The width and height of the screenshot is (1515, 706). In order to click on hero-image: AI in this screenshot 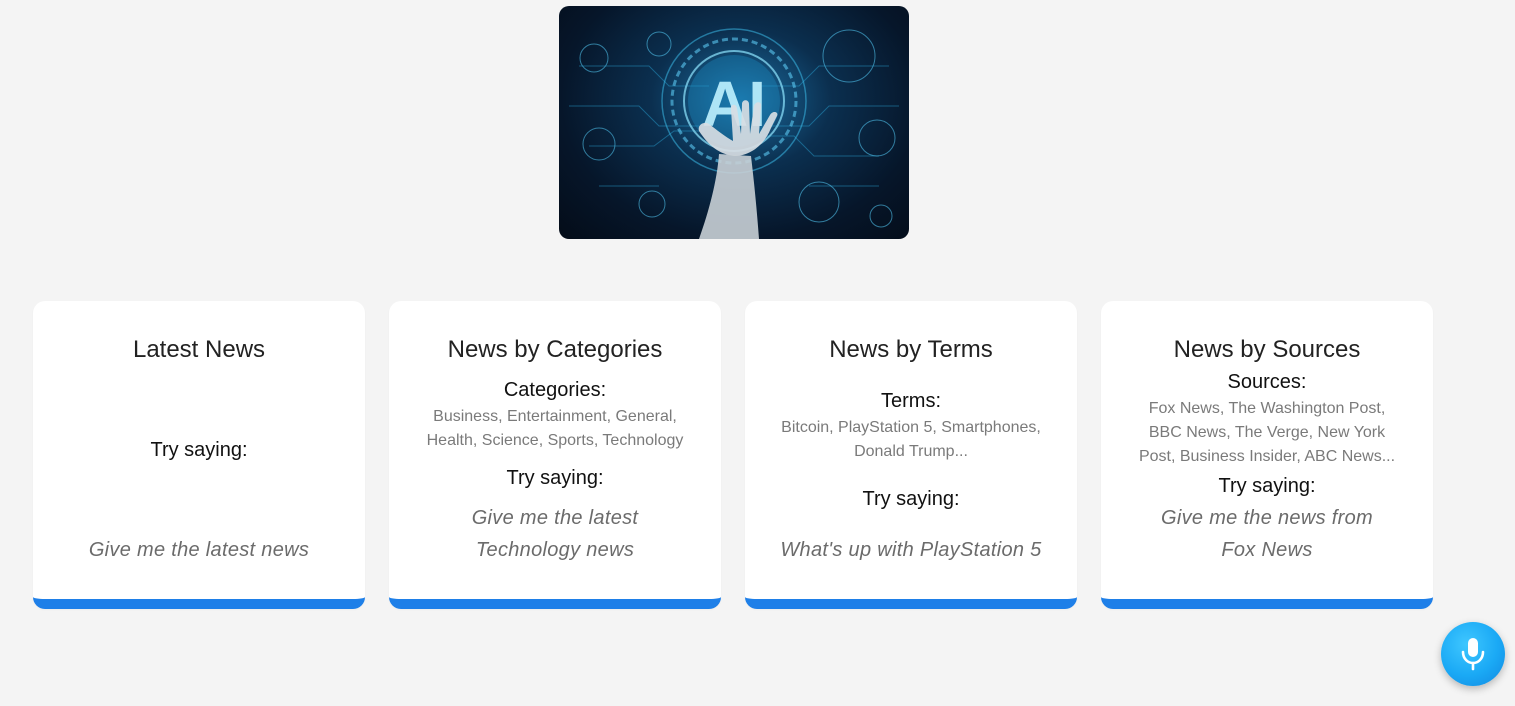, I will do `click(734, 122)`.